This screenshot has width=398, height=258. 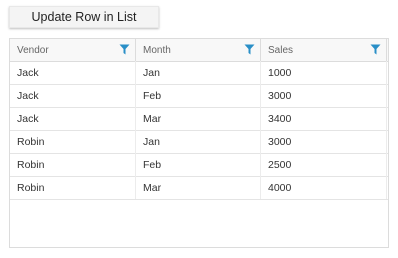 I want to click on table-row: Robin Feb 2500, so click(x=199, y=165).